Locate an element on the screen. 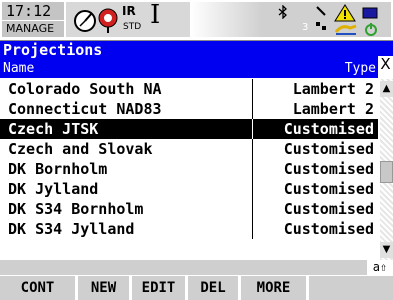 Image resolution: width=393 pixels, height=300 pixels. divider is located at coordinates (33, 20).